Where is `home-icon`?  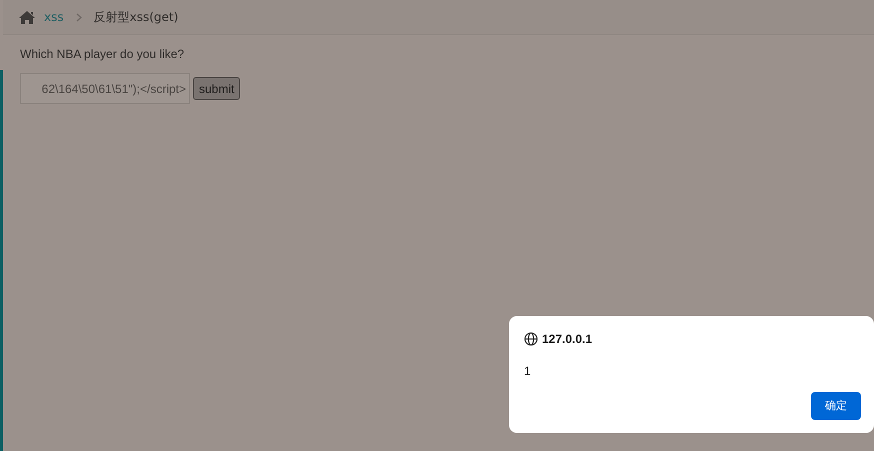
home-icon is located at coordinates (27, 17).